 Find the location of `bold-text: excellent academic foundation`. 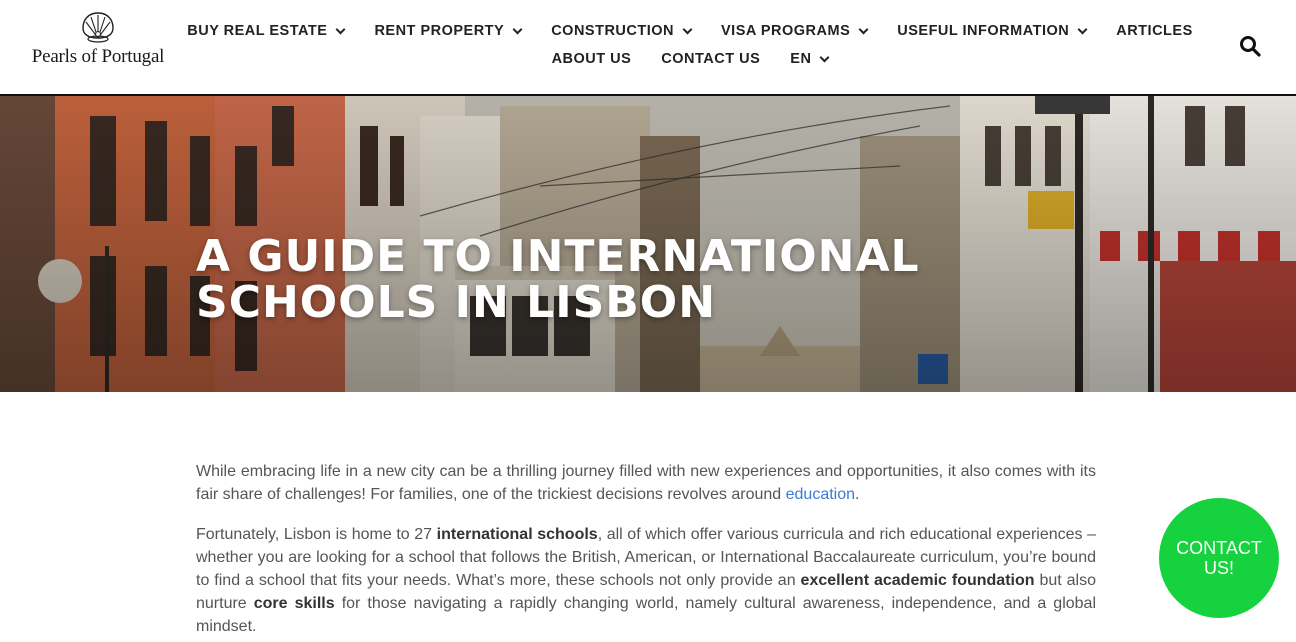

bold-text: excellent academic foundation is located at coordinates (917, 580).